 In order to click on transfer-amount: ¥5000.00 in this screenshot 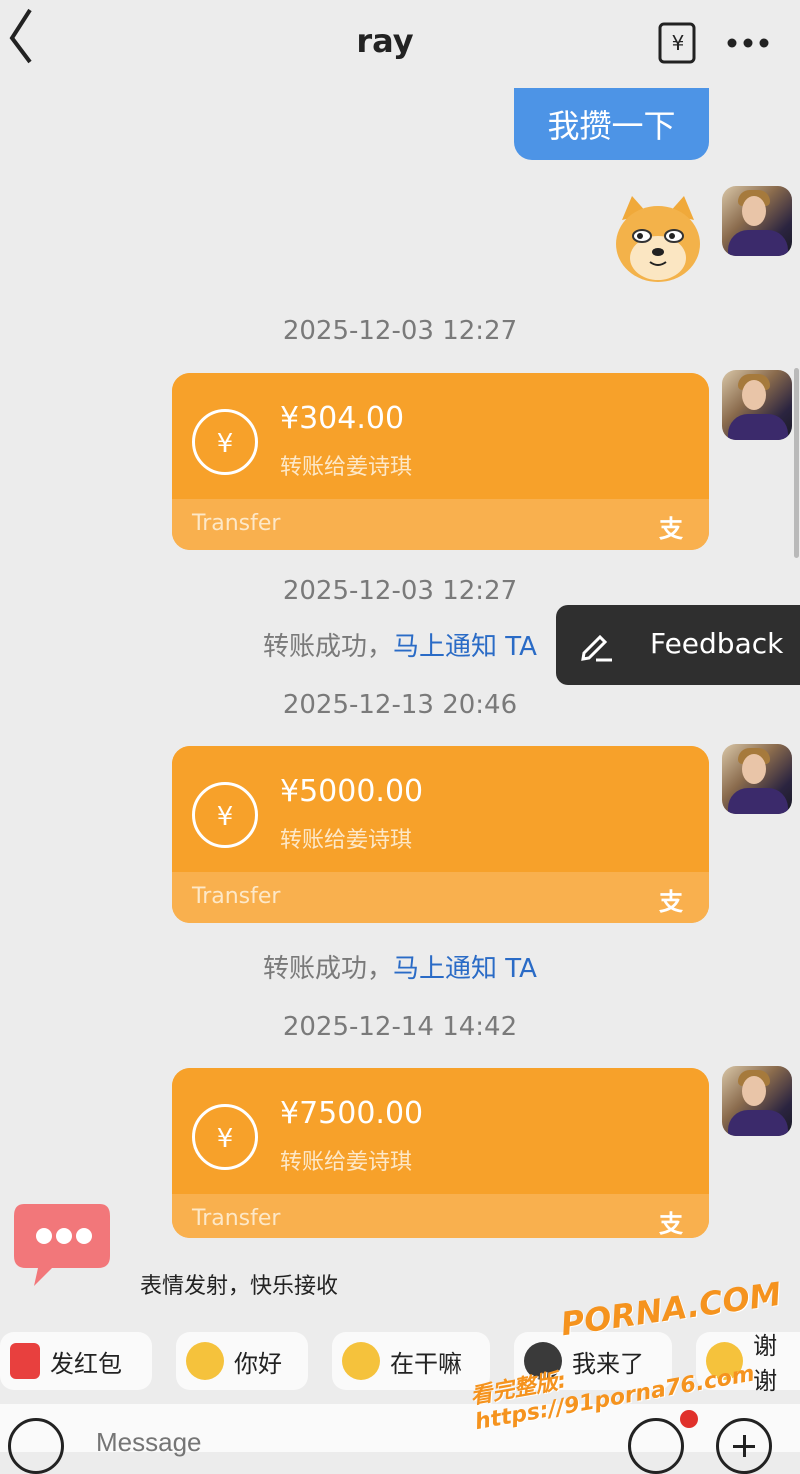, I will do `click(352, 791)`.